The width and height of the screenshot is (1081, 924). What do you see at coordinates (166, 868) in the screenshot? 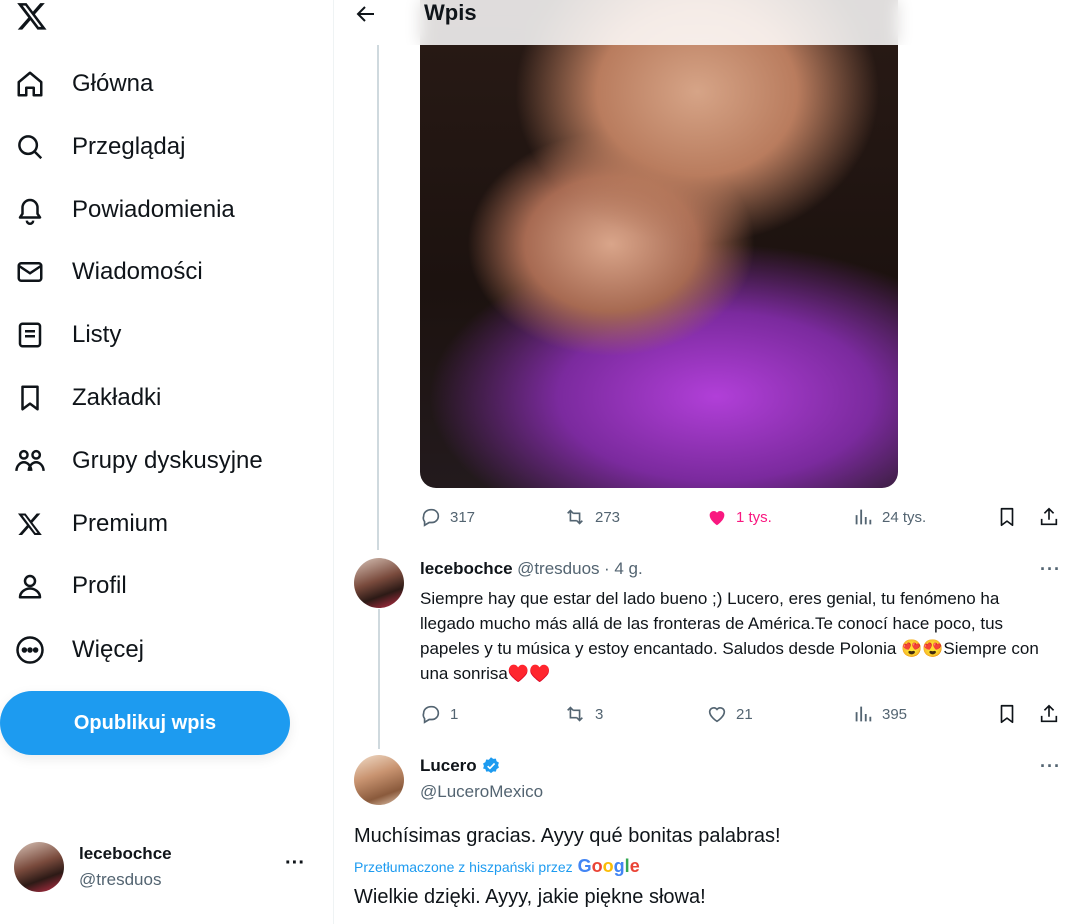
I see `account-switcher: lecebochce @tresduos ···` at bounding box center [166, 868].